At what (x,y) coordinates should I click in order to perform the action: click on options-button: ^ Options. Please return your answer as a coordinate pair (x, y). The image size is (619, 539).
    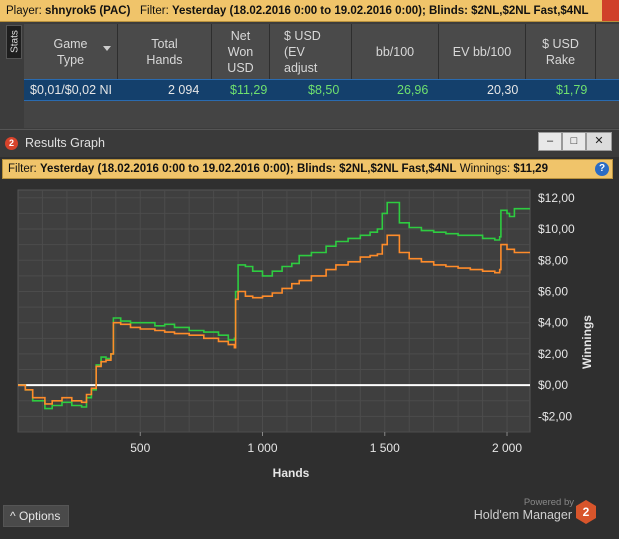
    Looking at the image, I should click on (36, 516).